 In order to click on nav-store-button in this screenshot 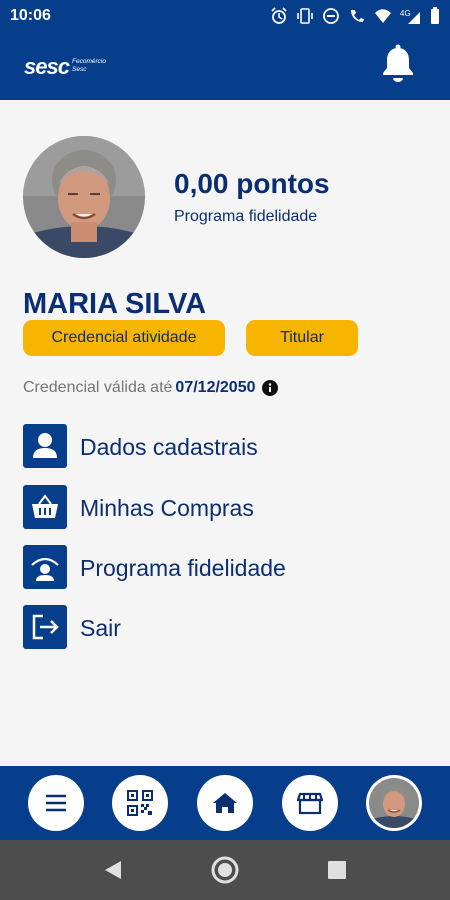, I will do `click(310, 803)`.